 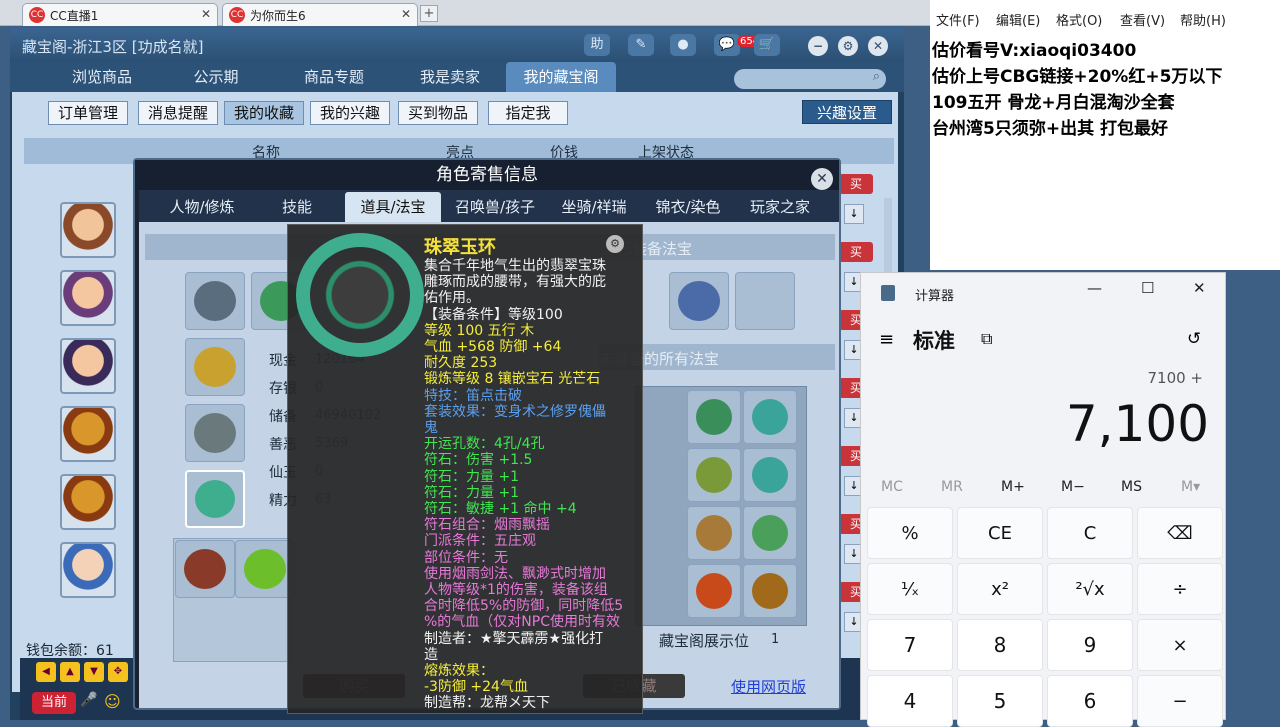 I want to click on arrow-down-icon: ↓, so click(x=854, y=214).